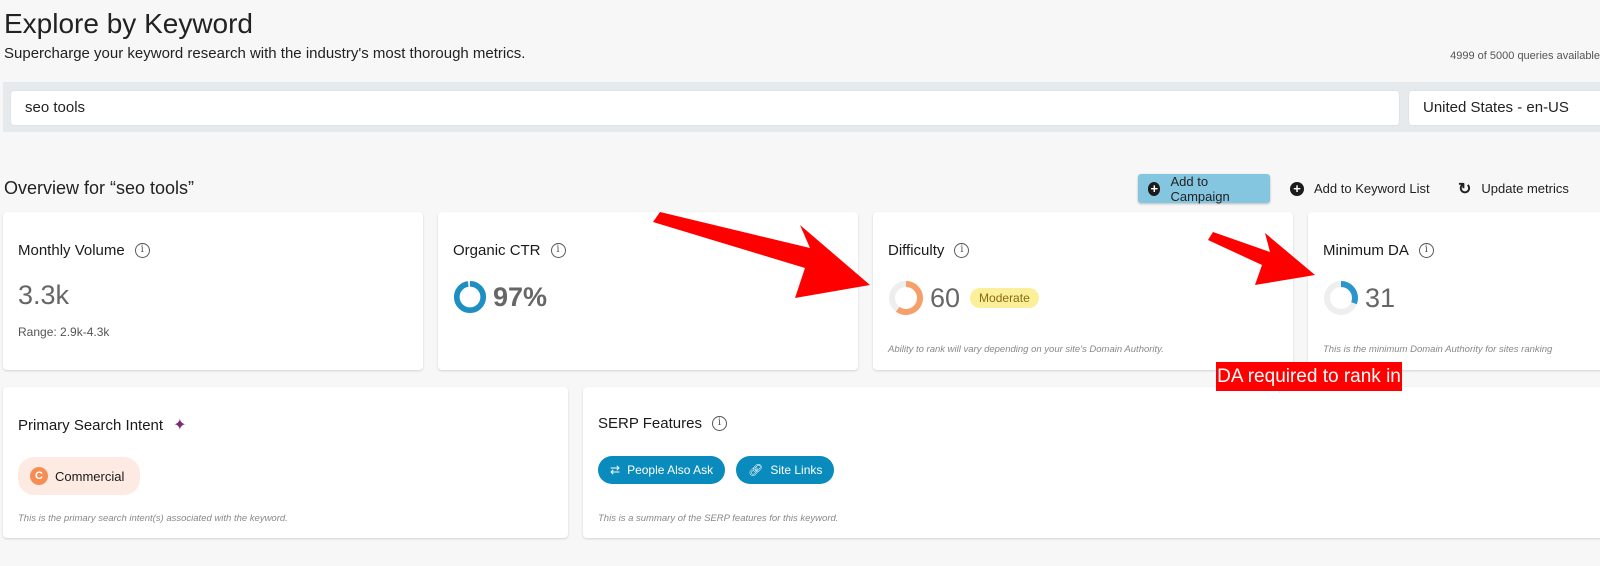 This screenshot has height=566, width=1600. What do you see at coordinates (984, 255) in the screenshot?
I see `annotation-arrows` at bounding box center [984, 255].